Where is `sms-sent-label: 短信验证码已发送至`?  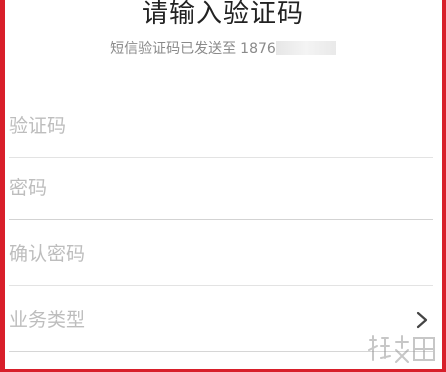 sms-sent-label: 短信验证码已发送至 is located at coordinates (173, 49).